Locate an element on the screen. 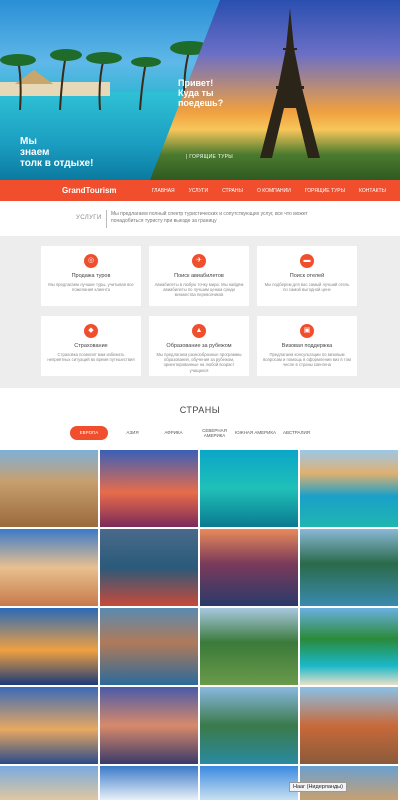 The image size is (400, 800). tab-north-america: СЕВЕРНАЯ АМЕРИКА is located at coordinates (214, 433).